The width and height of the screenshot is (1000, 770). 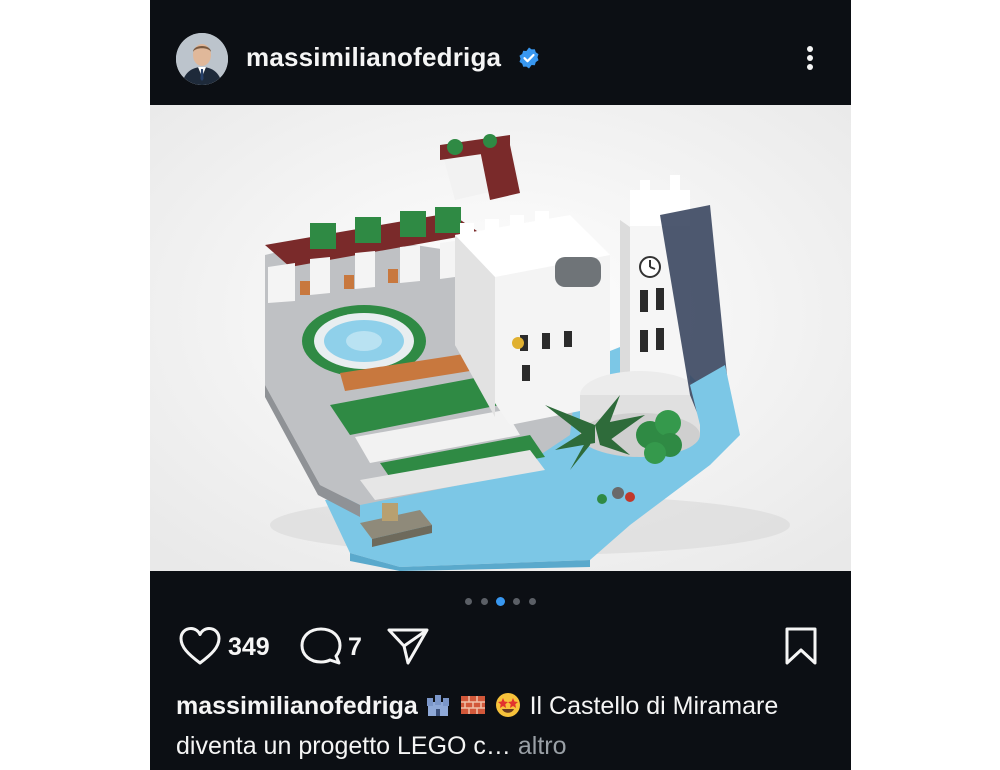 I want to click on verified-badge-icon, so click(x=529, y=58).